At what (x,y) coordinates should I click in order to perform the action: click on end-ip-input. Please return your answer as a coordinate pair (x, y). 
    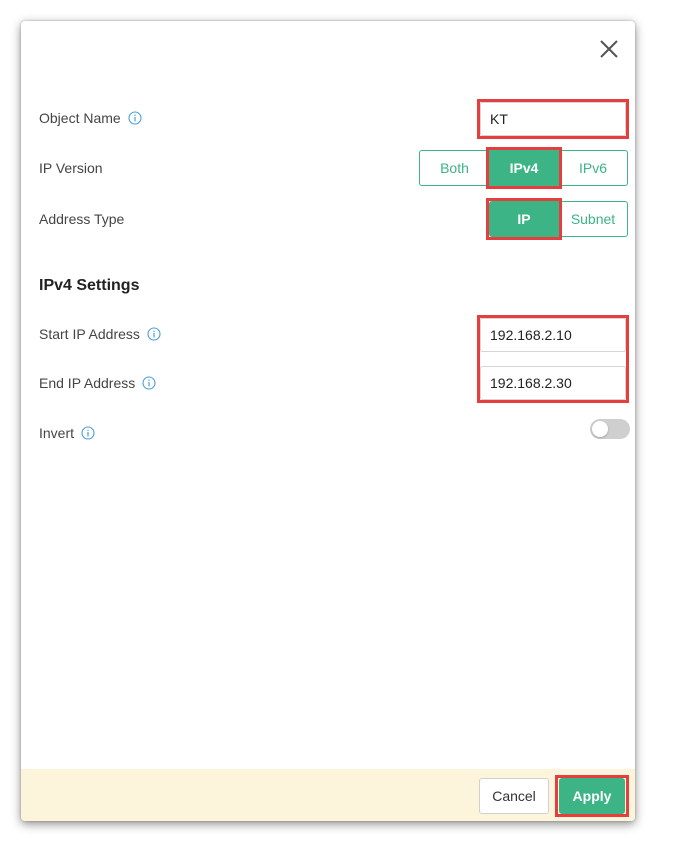
    Looking at the image, I should click on (553, 383).